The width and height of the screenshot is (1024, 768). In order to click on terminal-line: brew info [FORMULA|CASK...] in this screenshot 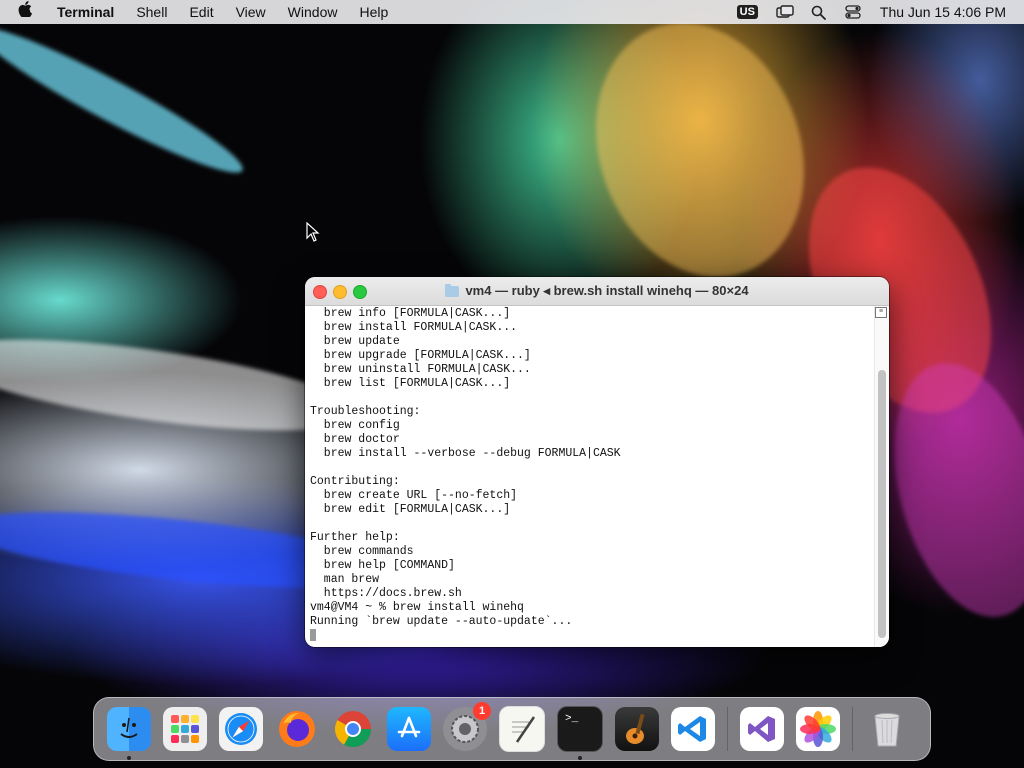, I will do `click(410, 313)`.